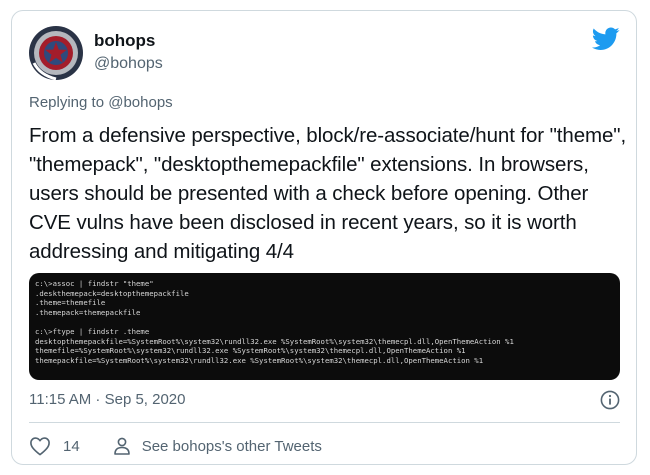 This screenshot has width=650, height=475. Describe the element at coordinates (232, 446) in the screenshot. I see `other-tweets-link: See bohops's other Tweets` at that location.